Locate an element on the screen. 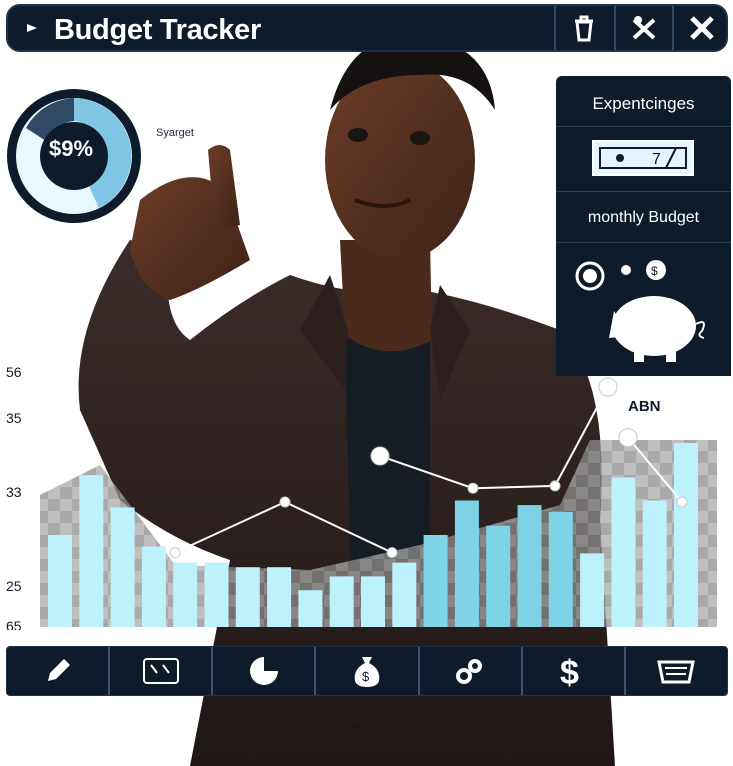 The width and height of the screenshot is (733, 766). reports-button is located at coordinates (265, 671).